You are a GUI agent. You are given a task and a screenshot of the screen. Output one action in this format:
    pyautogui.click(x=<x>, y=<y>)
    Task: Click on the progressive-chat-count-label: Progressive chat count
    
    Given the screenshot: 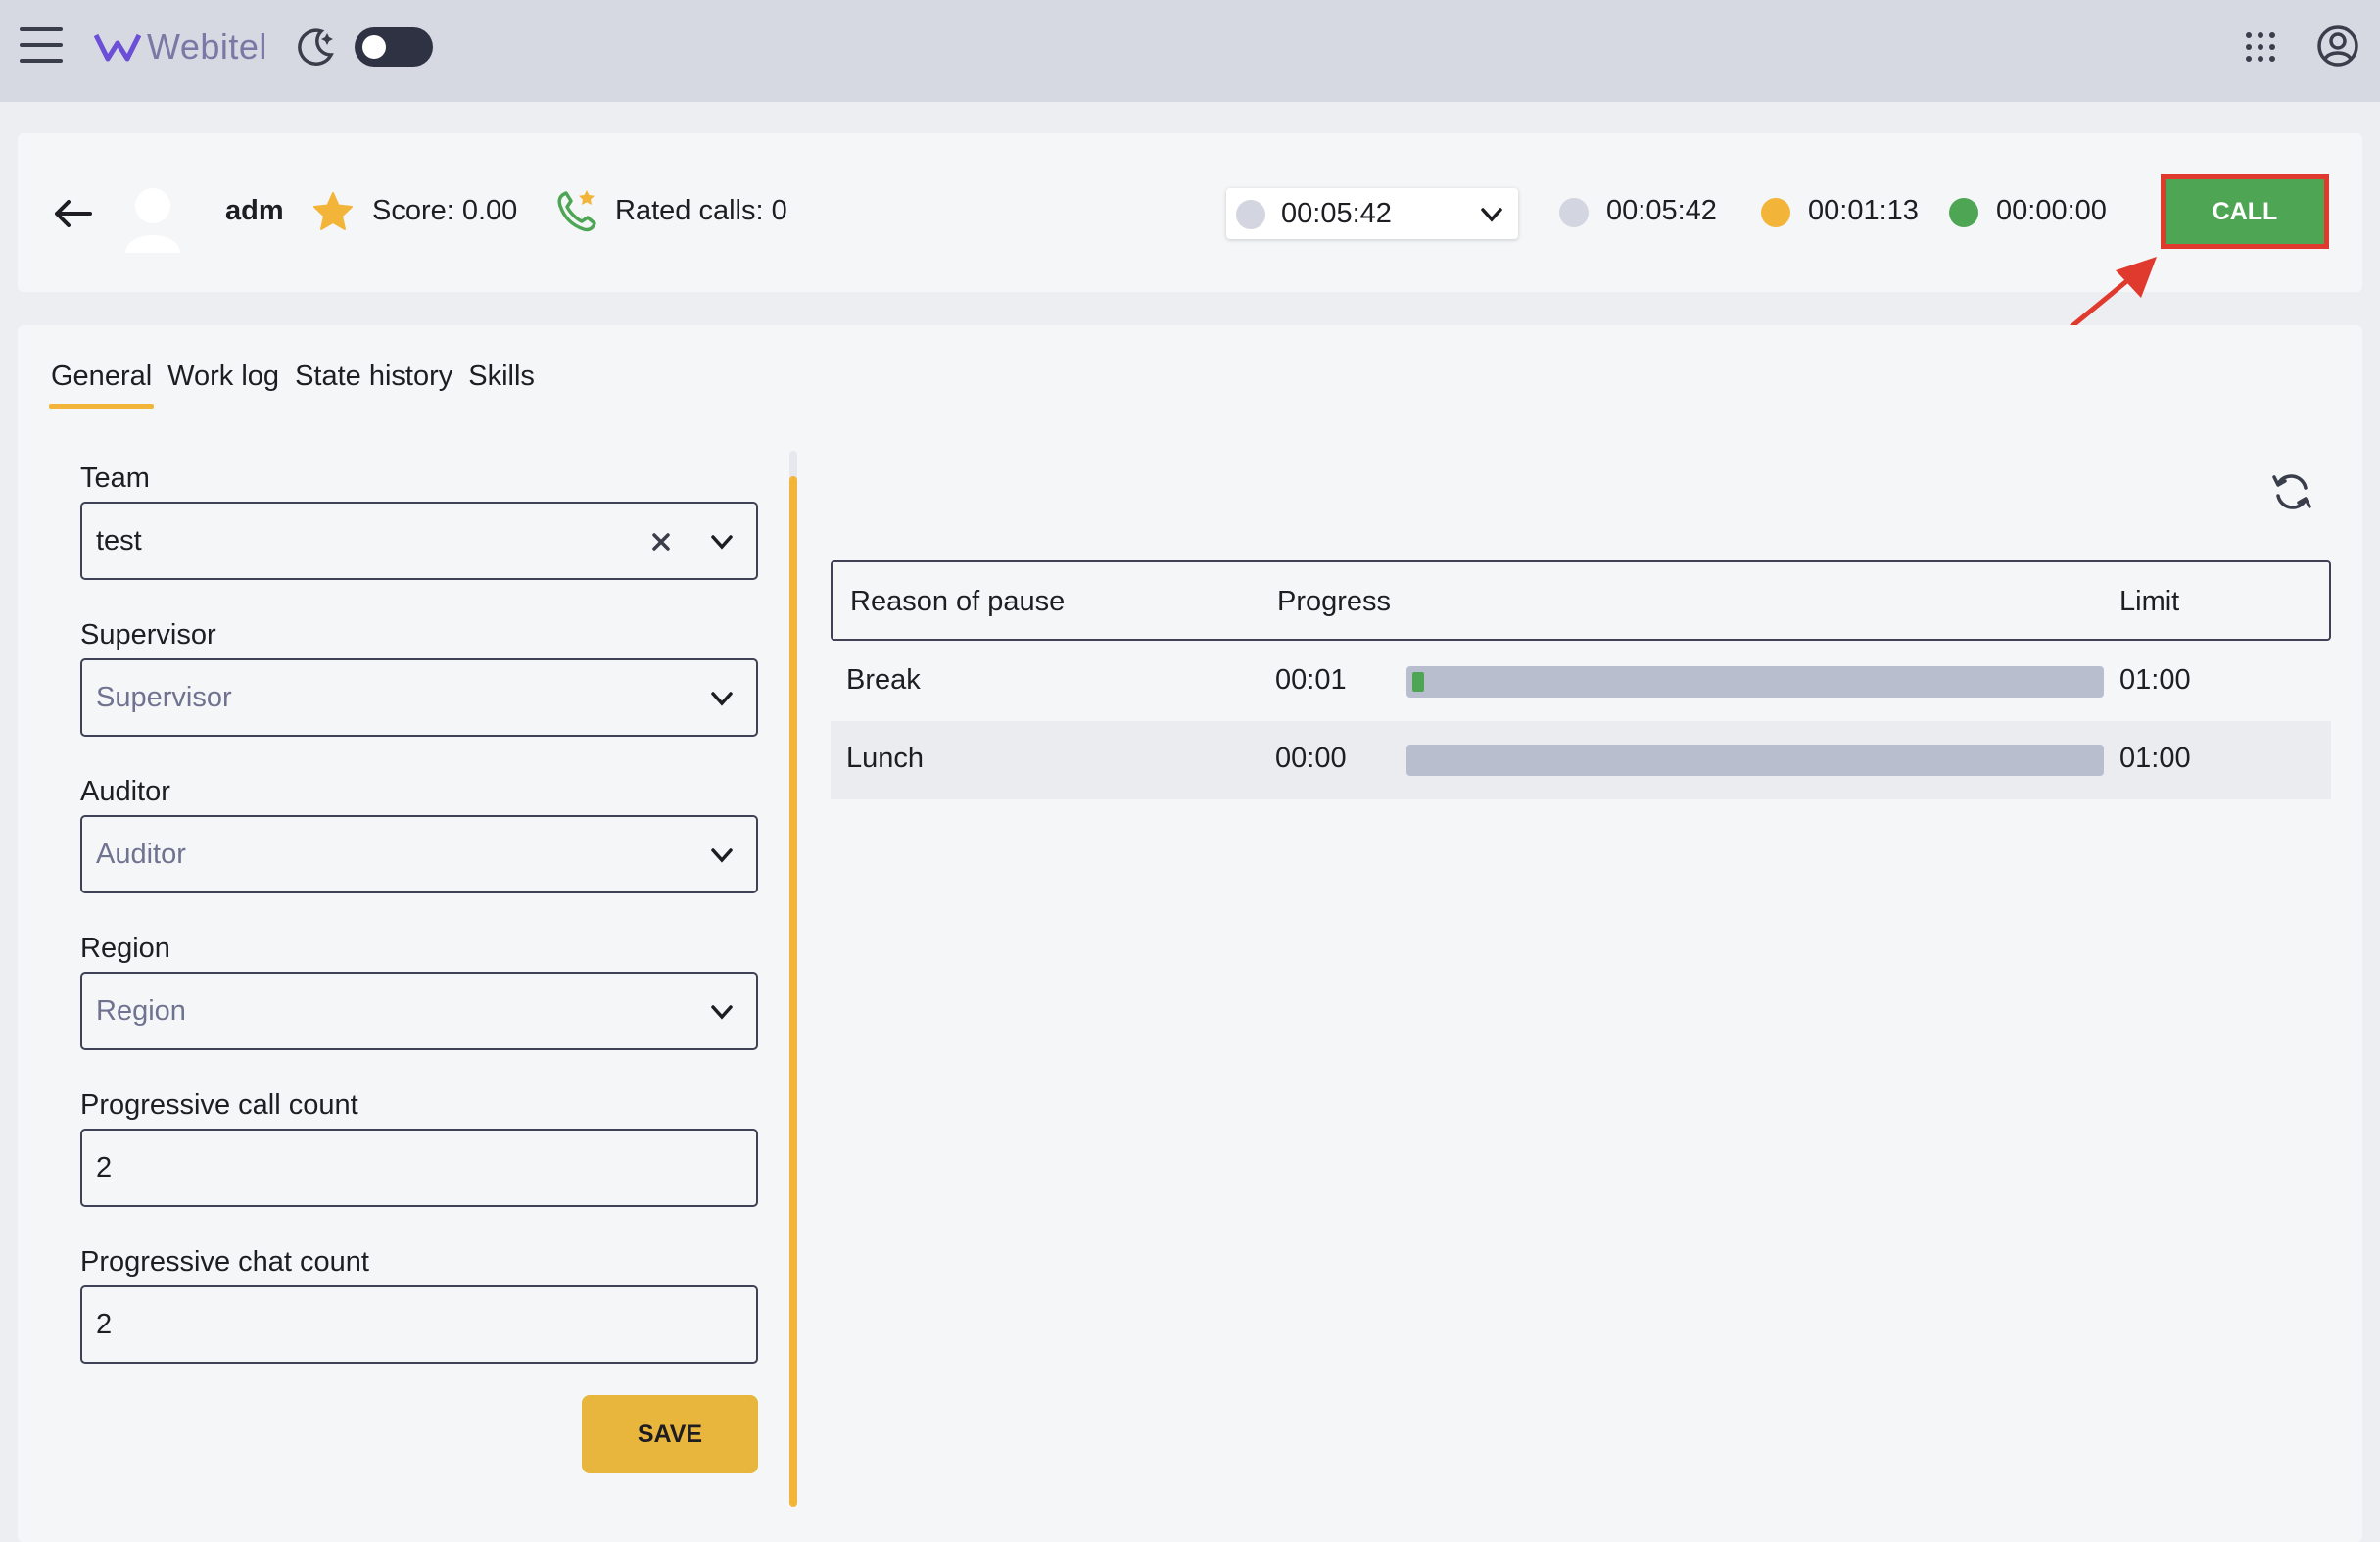 What is the action you would take?
    pyautogui.click(x=224, y=1261)
    